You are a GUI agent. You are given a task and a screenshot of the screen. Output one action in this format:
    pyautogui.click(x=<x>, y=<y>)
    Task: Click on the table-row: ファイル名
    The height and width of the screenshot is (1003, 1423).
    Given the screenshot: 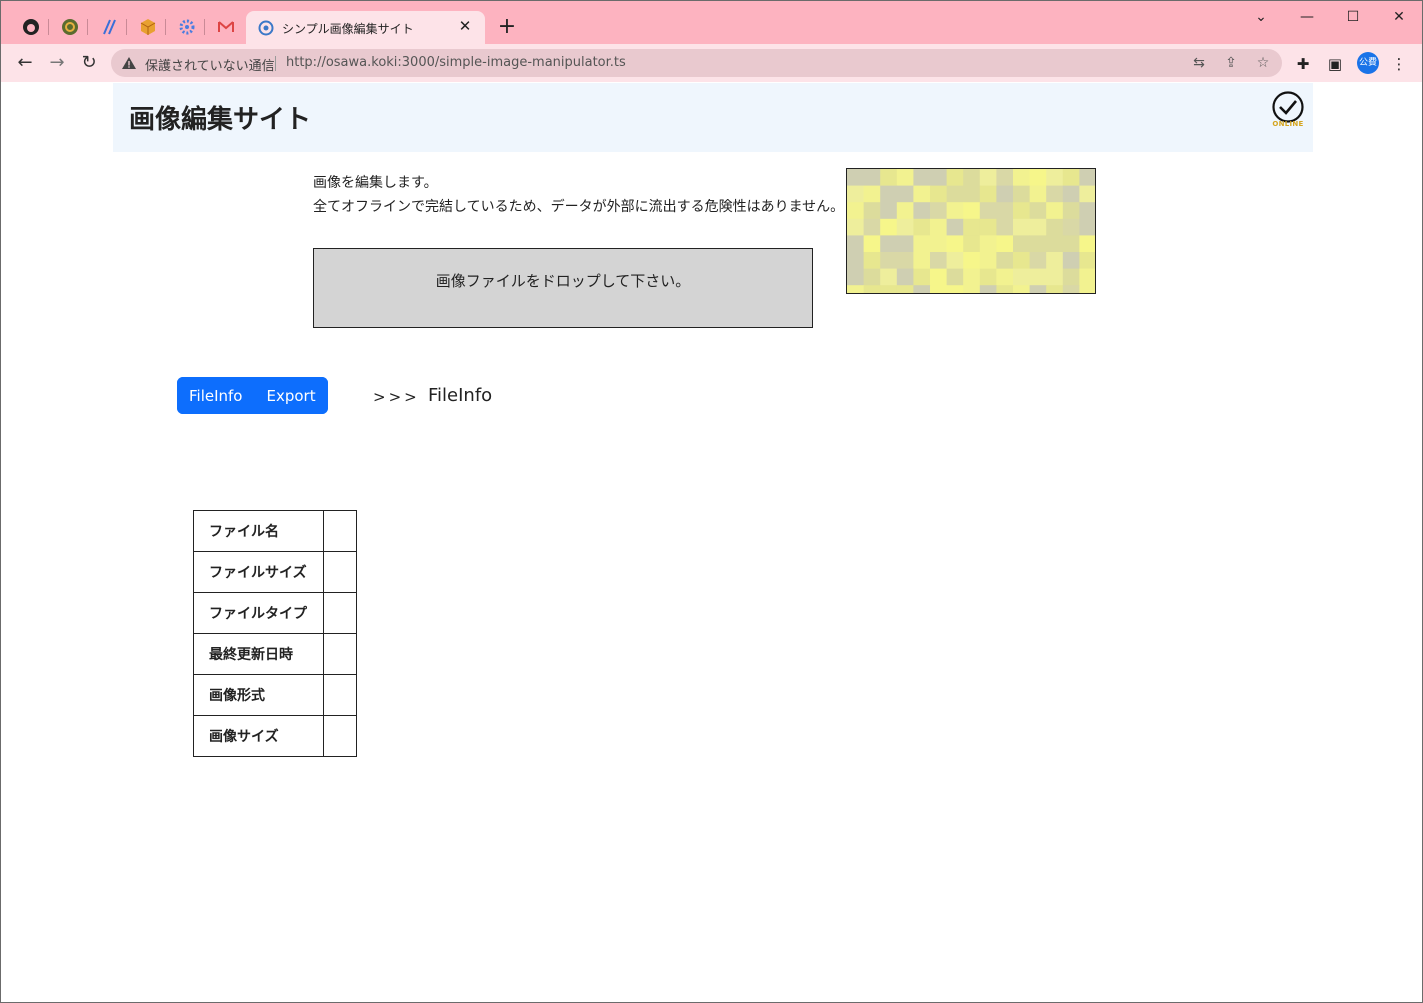 What is the action you would take?
    pyautogui.click(x=275, y=531)
    